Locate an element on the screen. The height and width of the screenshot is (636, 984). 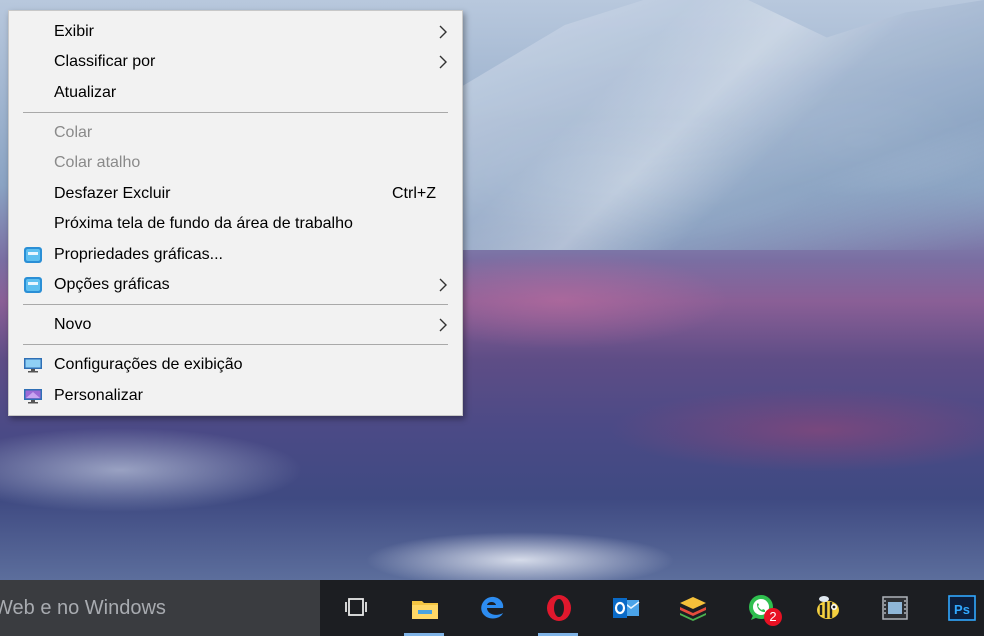
task-view-icon is located at coordinates (356, 607).